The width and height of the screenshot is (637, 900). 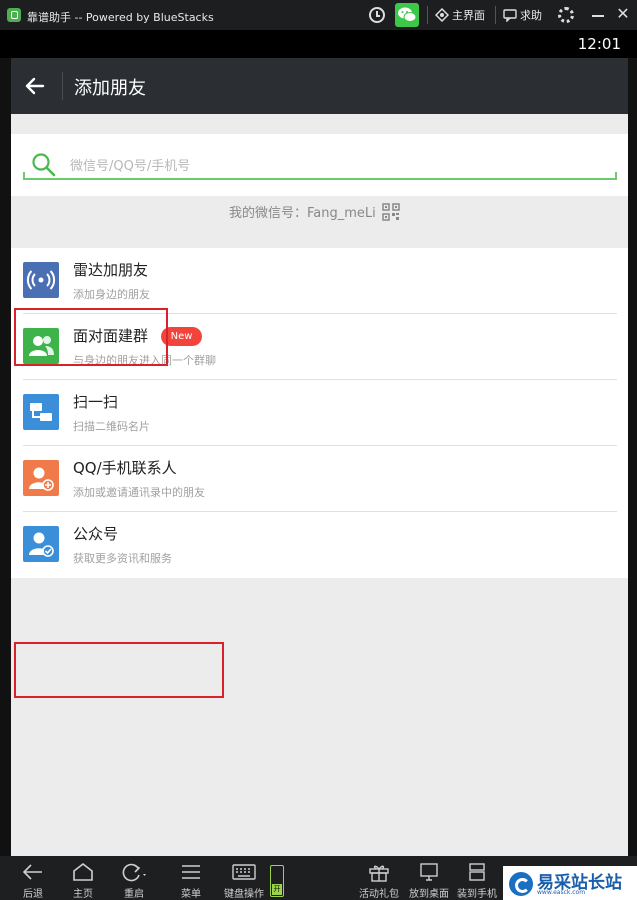 I want to click on keyboard-toggle-label: 开, so click(x=277, y=889).